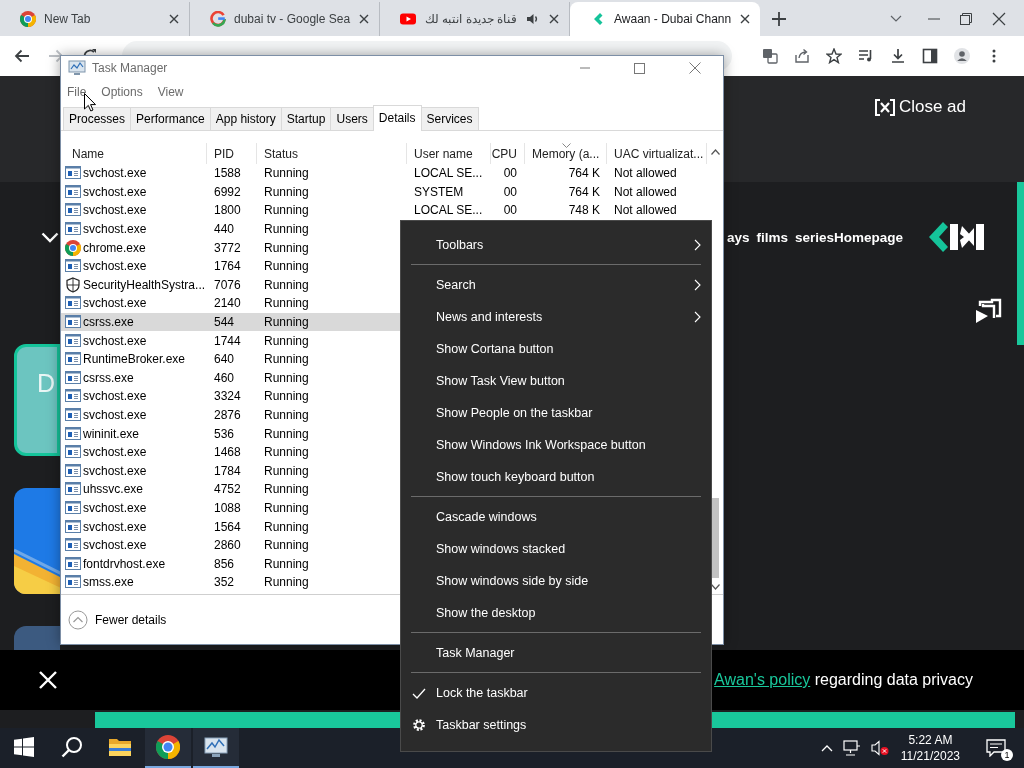  Describe the element at coordinates (508, 153) in the screenshot. I see `column-header: CPU` at that location.